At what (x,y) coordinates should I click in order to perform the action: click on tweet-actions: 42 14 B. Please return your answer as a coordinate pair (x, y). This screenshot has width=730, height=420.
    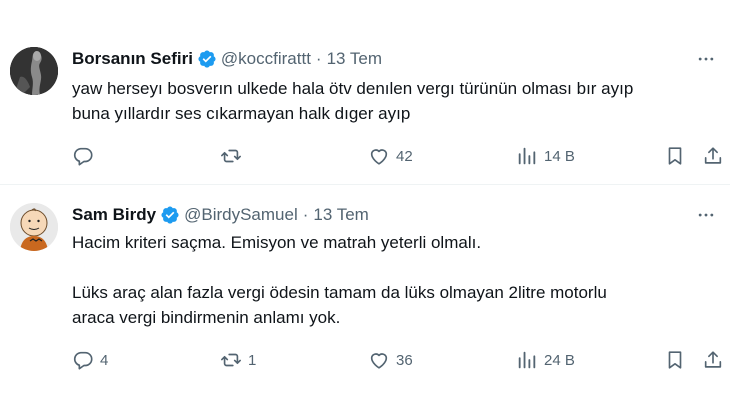
    Looking at the image, I should click on (401, 156).